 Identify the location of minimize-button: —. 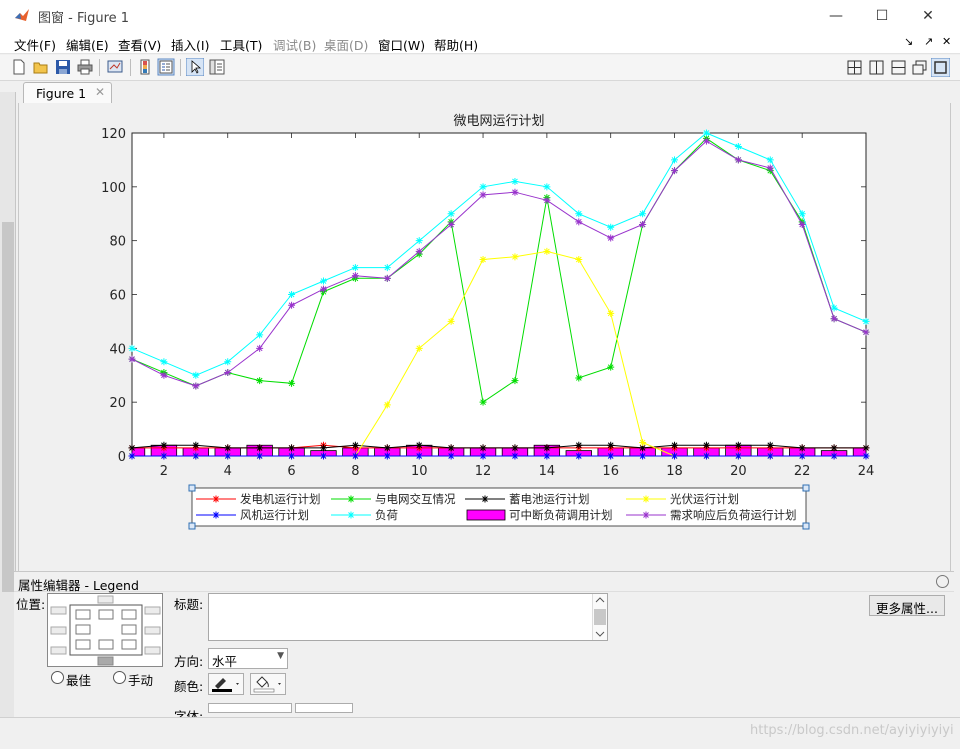
(836, 15).